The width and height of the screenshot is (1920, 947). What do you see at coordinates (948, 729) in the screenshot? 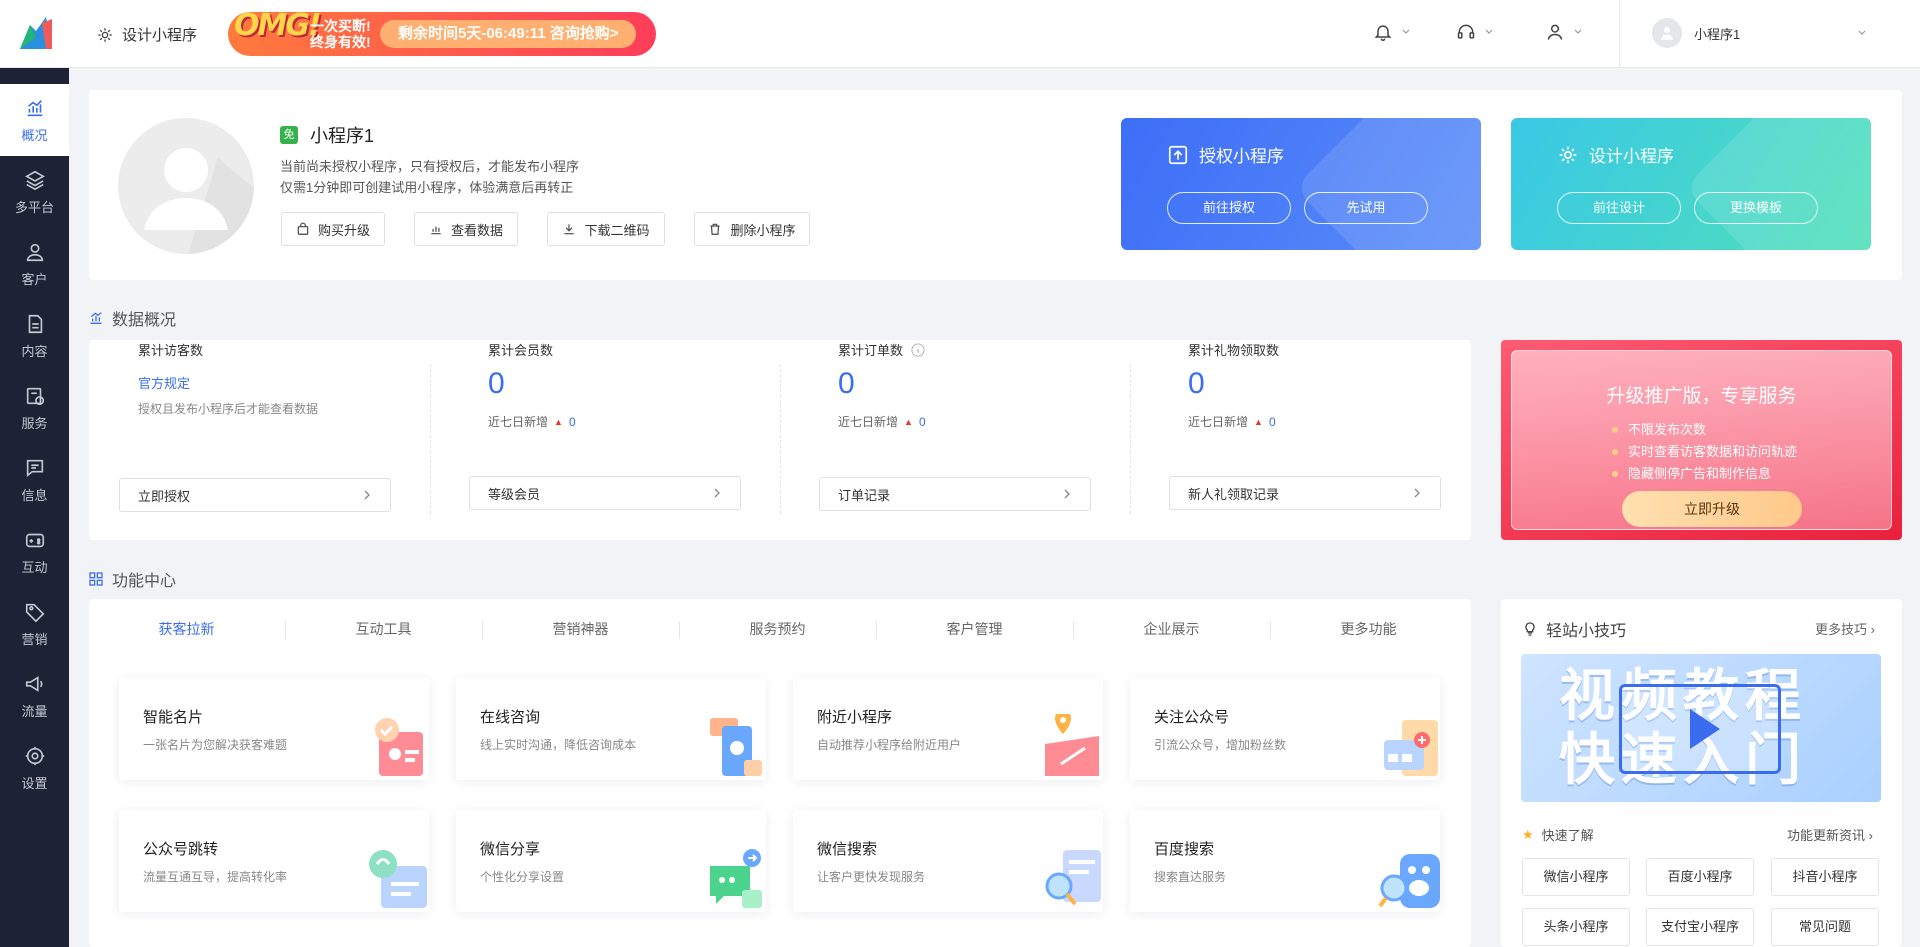
I see `feature-card-nearby: 附近小程序 自动推荐小程序给附近用户` at bounding box center [948, 729].